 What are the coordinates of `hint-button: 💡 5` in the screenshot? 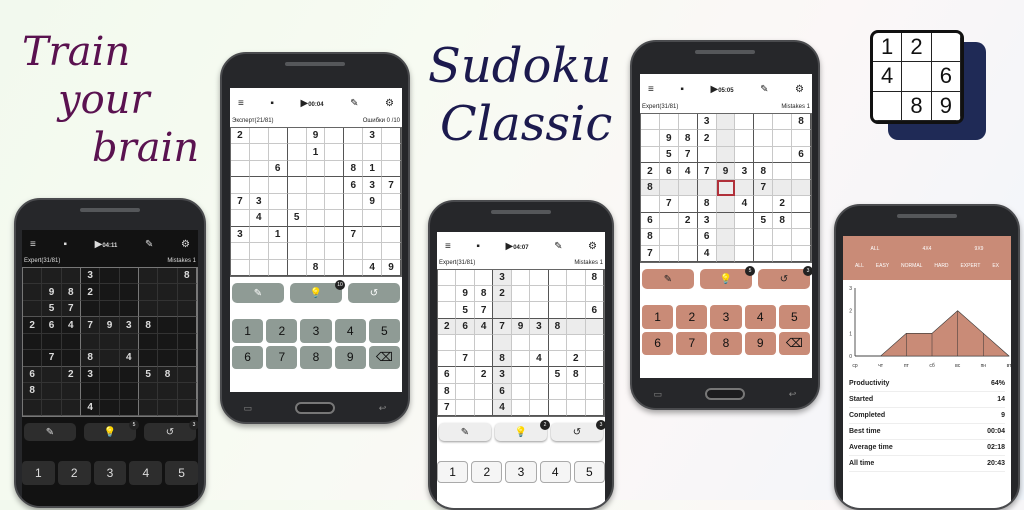 It's located at (727, 277).